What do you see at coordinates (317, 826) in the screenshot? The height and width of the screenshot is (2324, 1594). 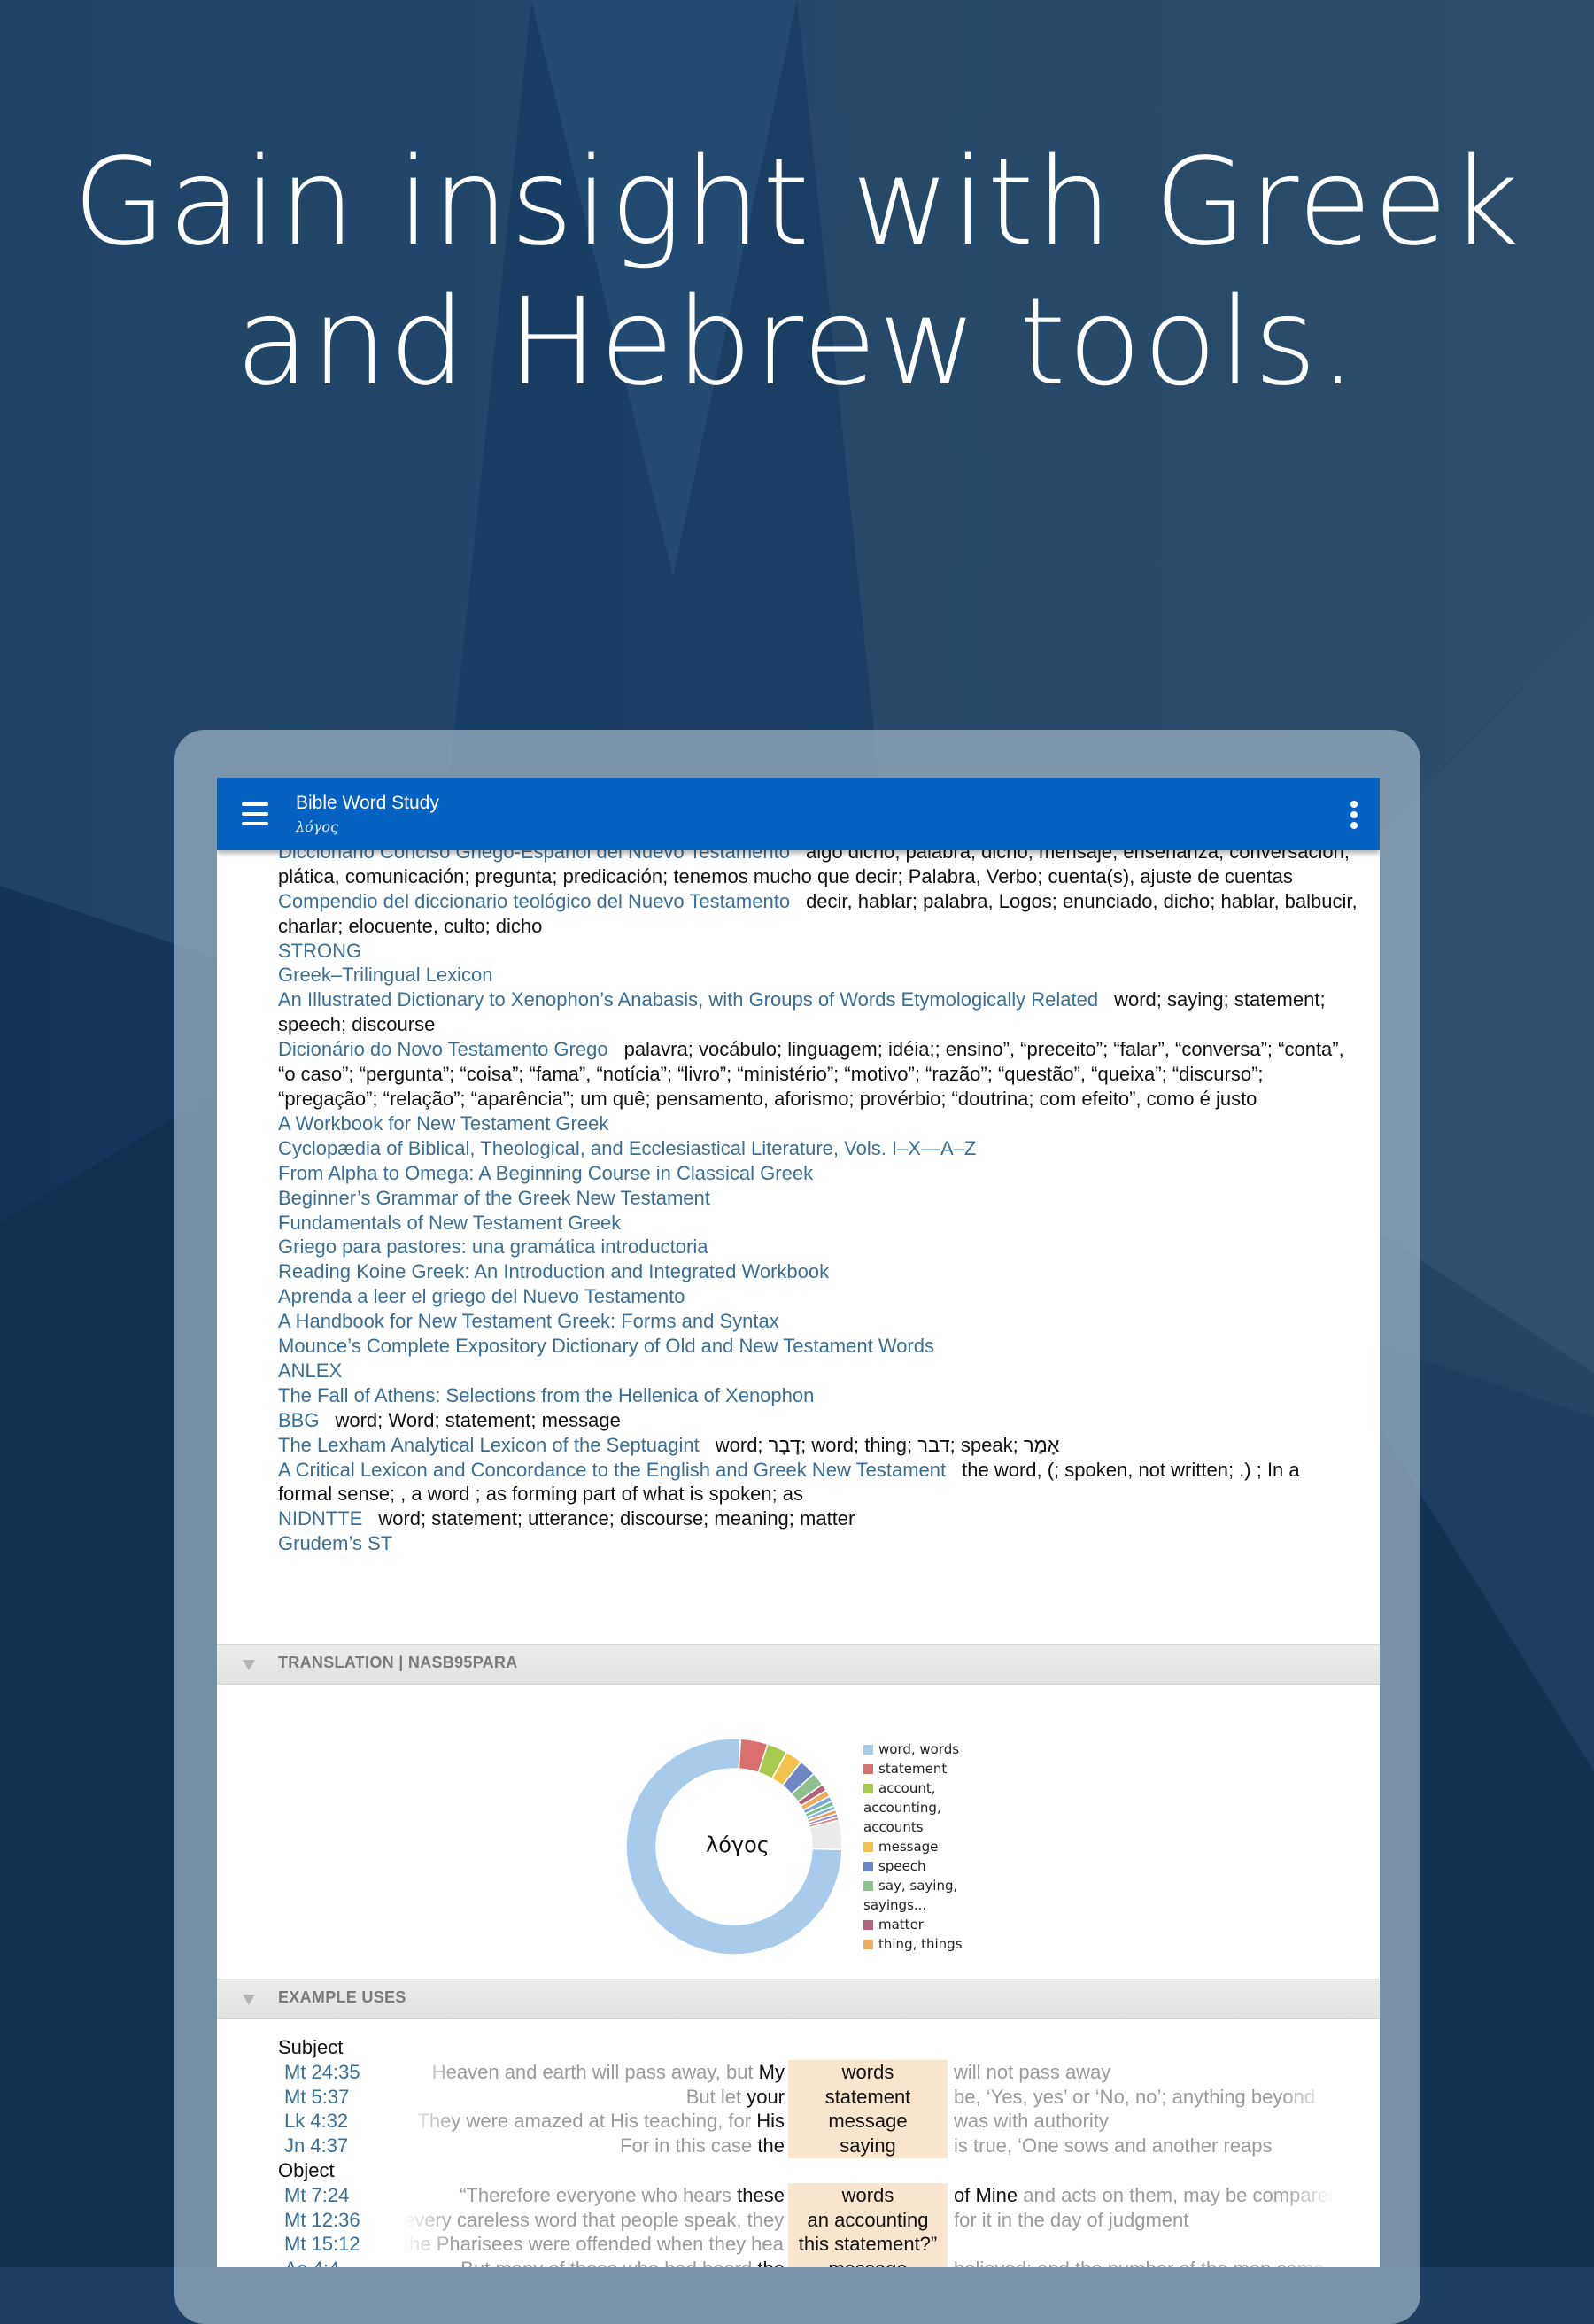 I see `app-subtitle: λόγος` at bounding box center [317, 826].